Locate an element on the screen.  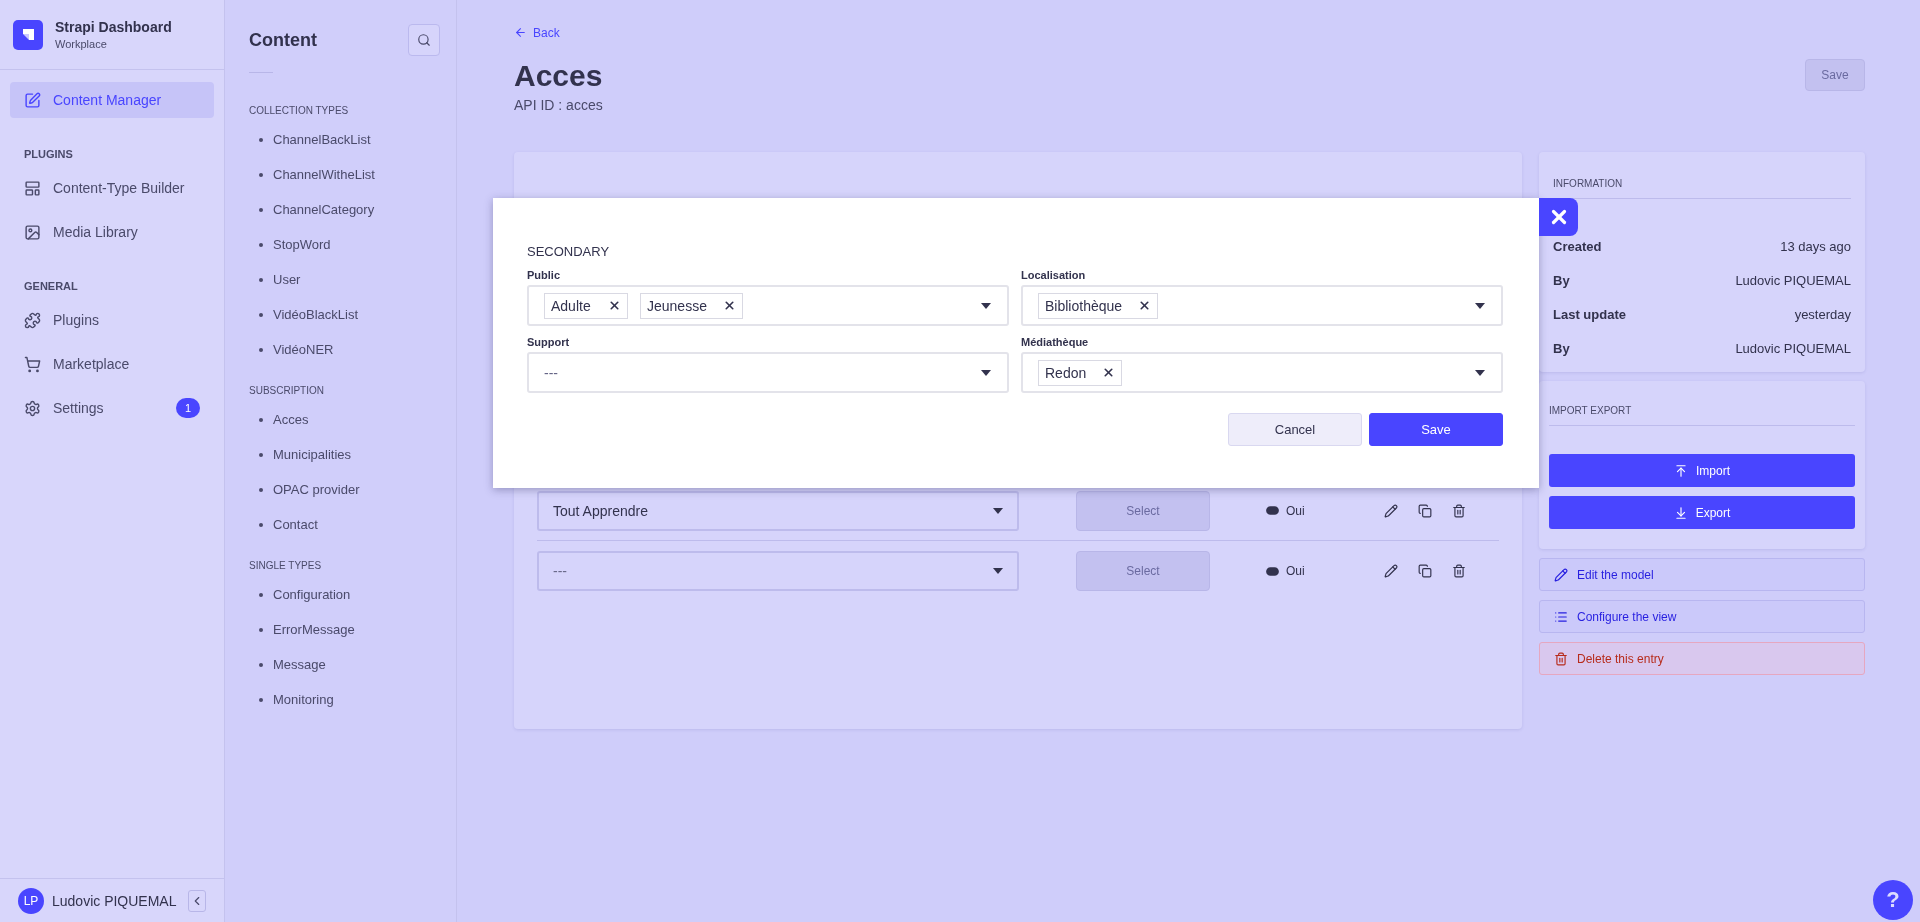
sidebar-link: Message is located at coordinates (344, 664).